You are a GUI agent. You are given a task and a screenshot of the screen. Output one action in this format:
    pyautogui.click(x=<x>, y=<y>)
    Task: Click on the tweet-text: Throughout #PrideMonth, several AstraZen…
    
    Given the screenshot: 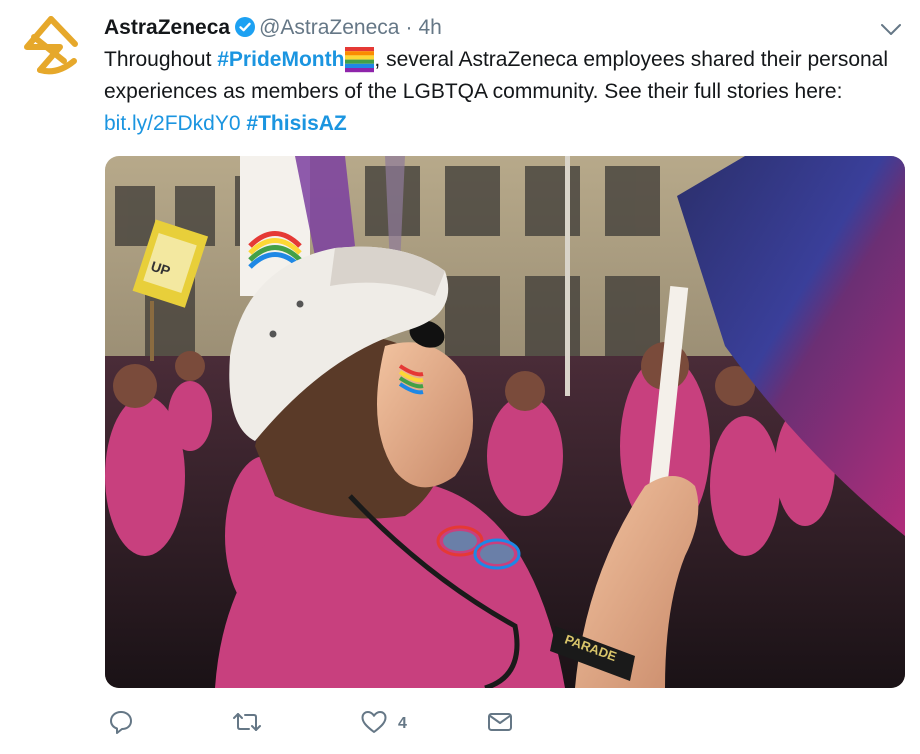 What is the action you would take?
    pyautogui.click(x=499, y=92)
    